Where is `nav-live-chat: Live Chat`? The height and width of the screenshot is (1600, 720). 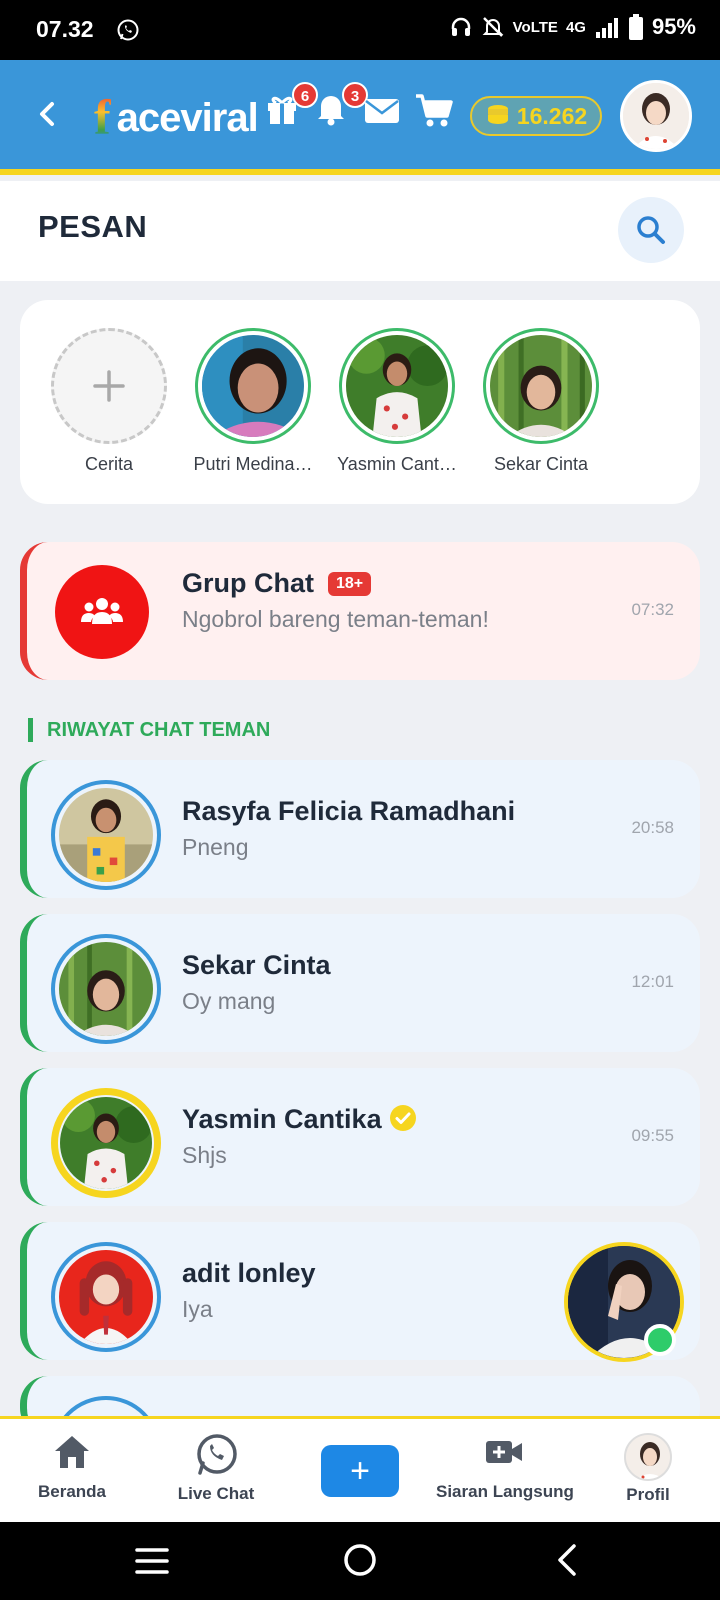 nav-live-chat: Live Chat is located at coordinates (216, 1468).